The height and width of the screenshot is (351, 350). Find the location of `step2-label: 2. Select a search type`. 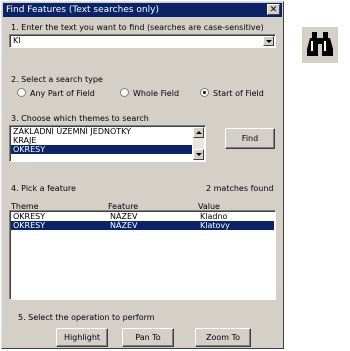

step2-label: 2. Select a search type is located at coordinates (57, 79).